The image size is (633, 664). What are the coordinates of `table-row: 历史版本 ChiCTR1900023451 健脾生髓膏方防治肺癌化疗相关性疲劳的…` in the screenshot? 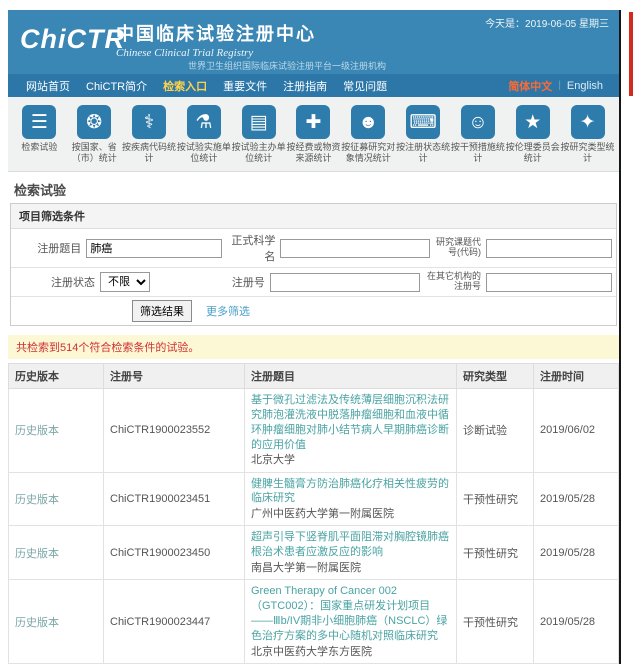 It's located at (313, 499).